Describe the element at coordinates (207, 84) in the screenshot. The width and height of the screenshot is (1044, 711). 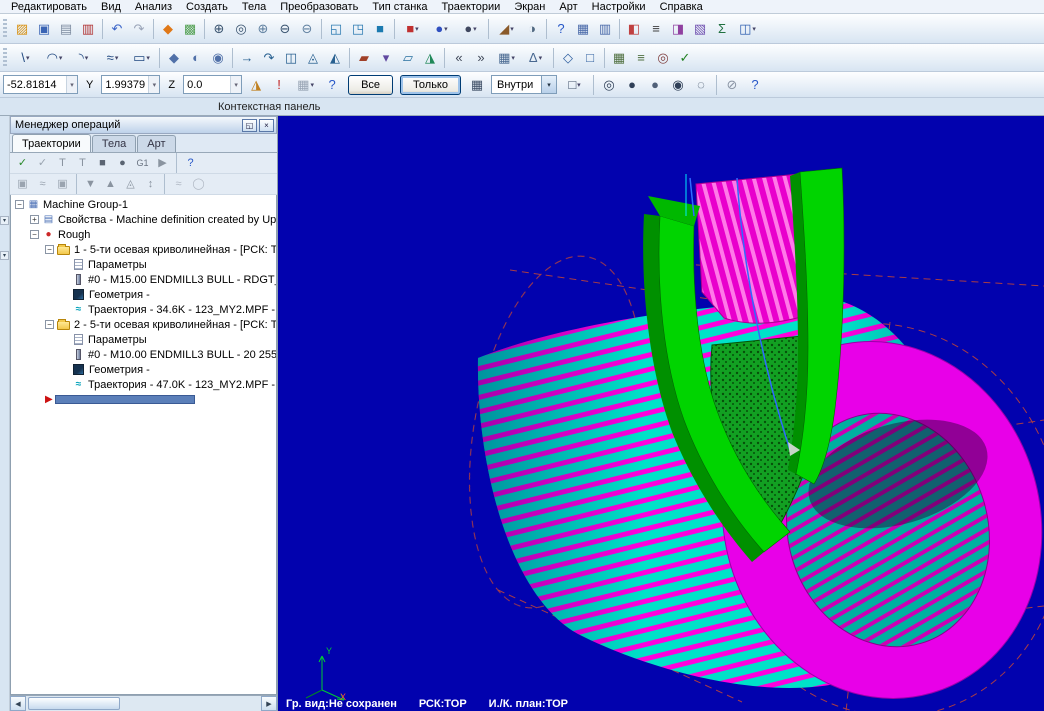
I see `z-coordinate-input` at that location.